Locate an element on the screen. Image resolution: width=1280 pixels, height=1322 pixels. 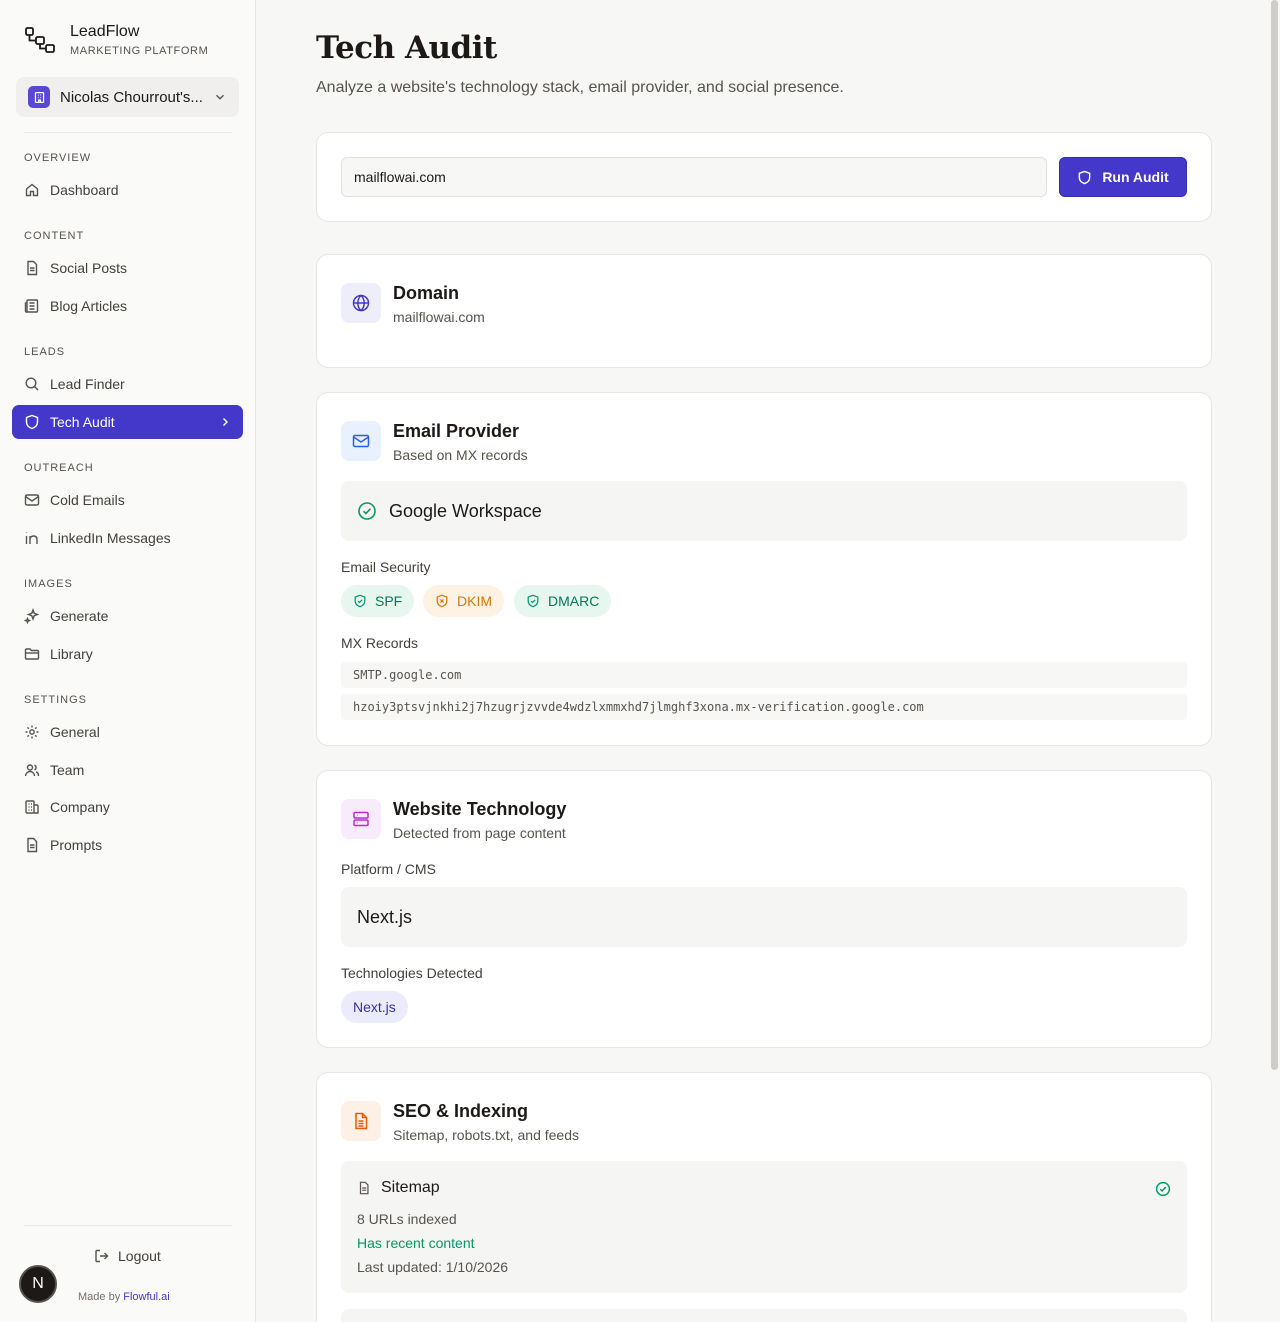
sidebar-item-label: Tech Audit is located at coordinates (82, 422).